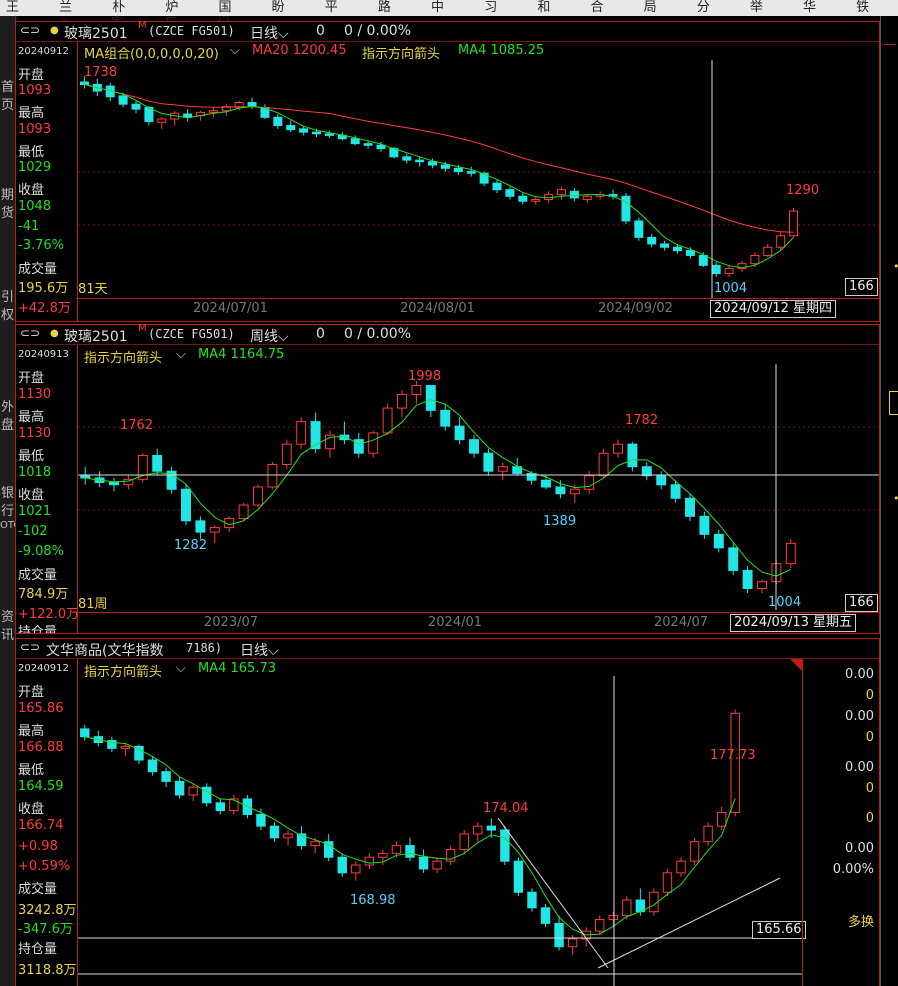 The image size is (898, 986). Describe the element at coordinates (259, 650) in the screenshot. I see `panel3-period-select: 日线⌵` at that location.